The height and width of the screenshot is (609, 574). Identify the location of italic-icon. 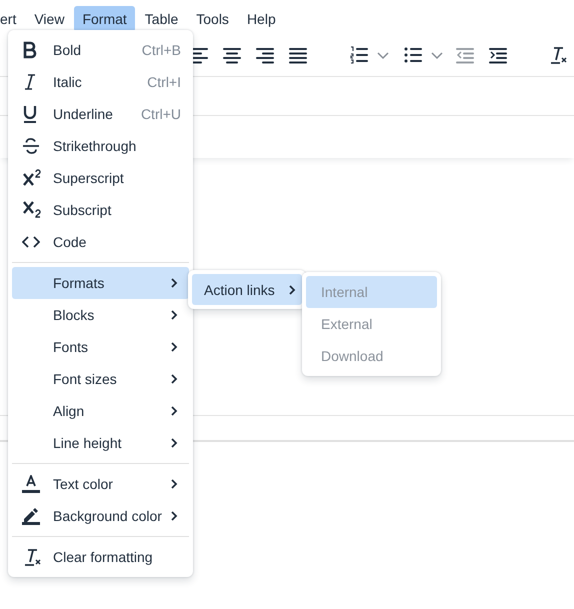
(30, 82).